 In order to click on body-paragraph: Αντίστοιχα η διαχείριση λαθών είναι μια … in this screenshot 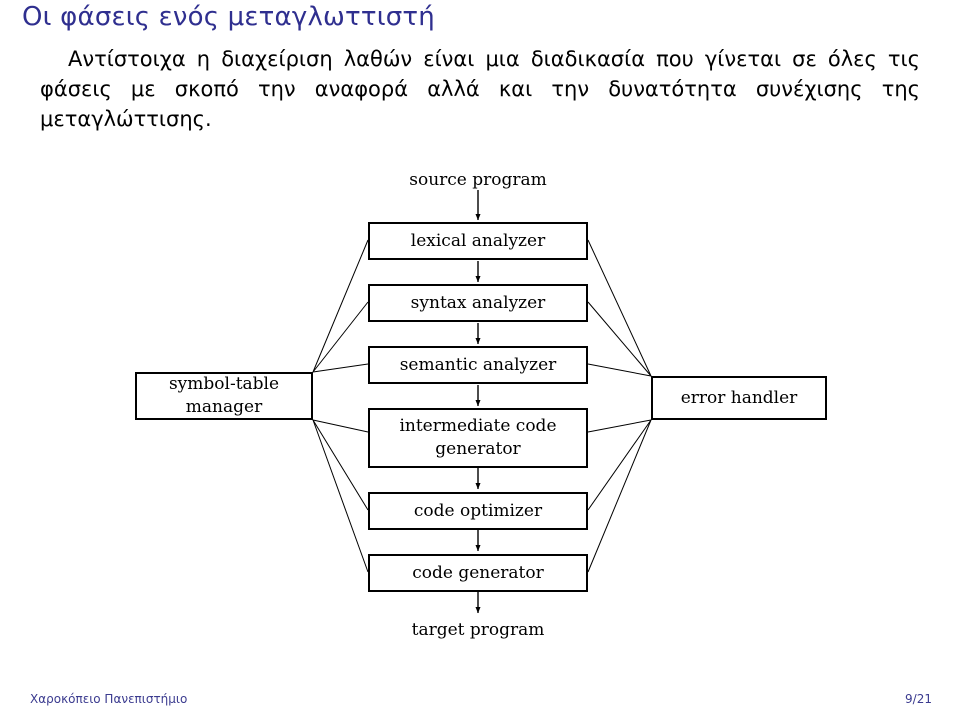, I will do `click(480, 89)`.